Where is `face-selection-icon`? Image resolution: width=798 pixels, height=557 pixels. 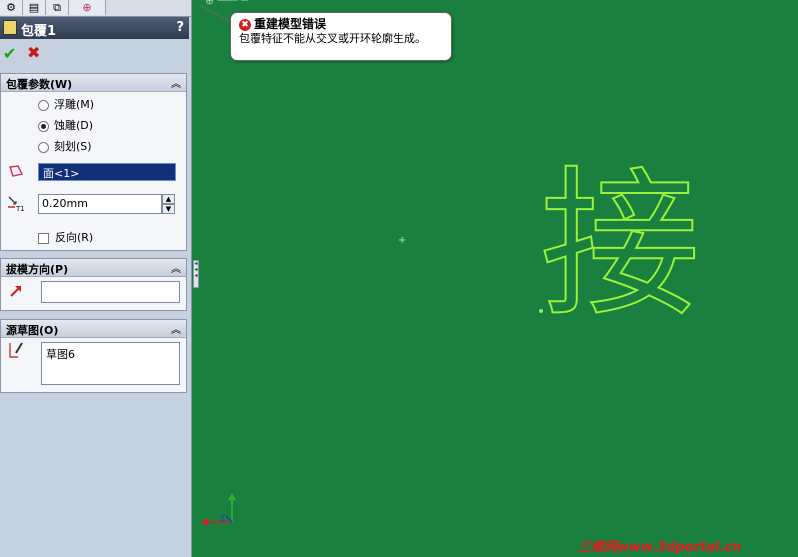
face-selection-icon is located at coordinates (16, 171).